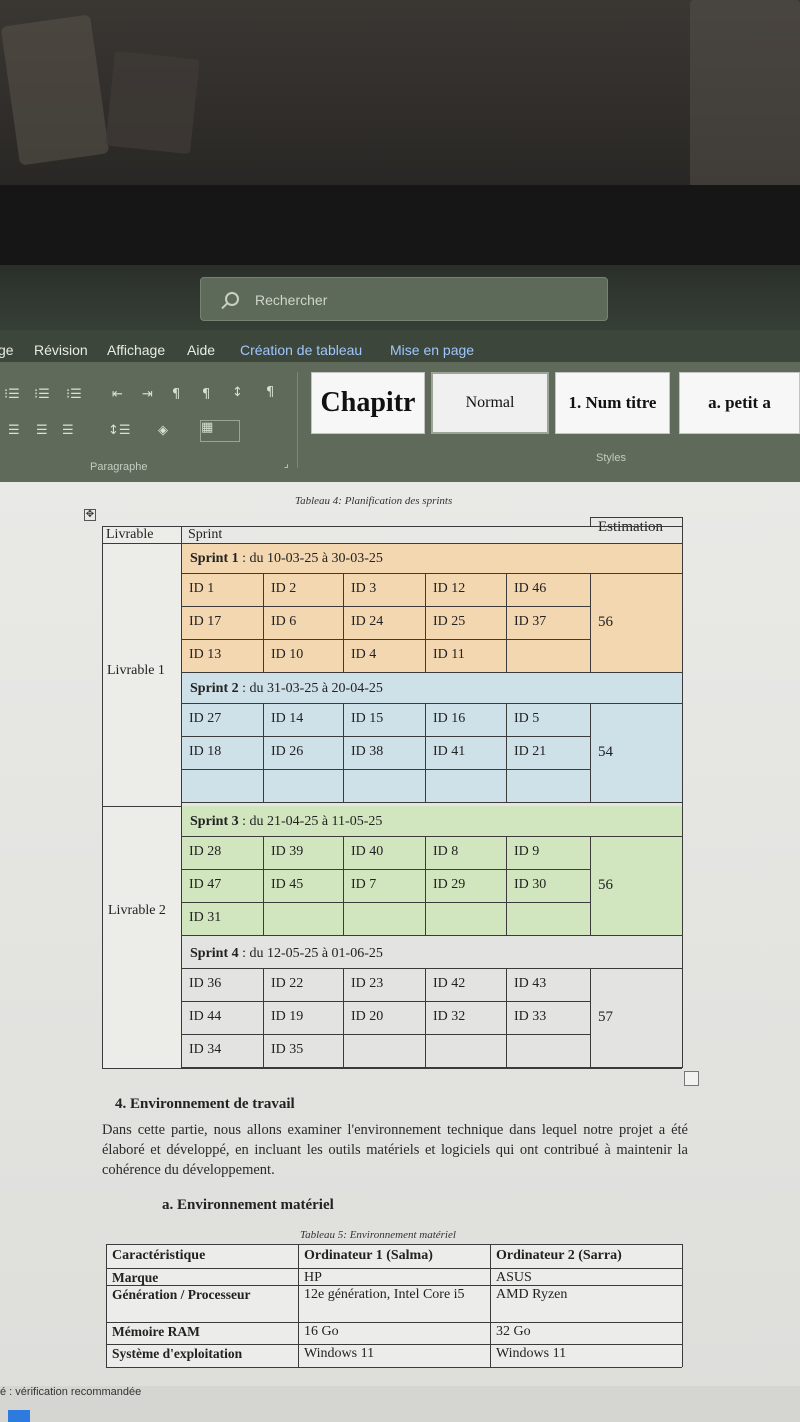  Describe the element at coordinates (284, 588) in the screenshot. I see `user-story-id: ID 2` at that location.